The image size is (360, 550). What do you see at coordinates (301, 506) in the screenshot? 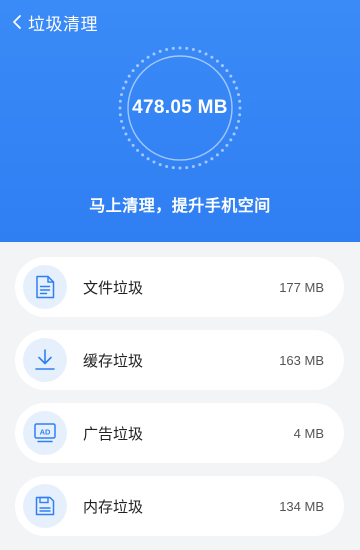
I see `item-size: 134 MB` at bounding box center [301, 506].